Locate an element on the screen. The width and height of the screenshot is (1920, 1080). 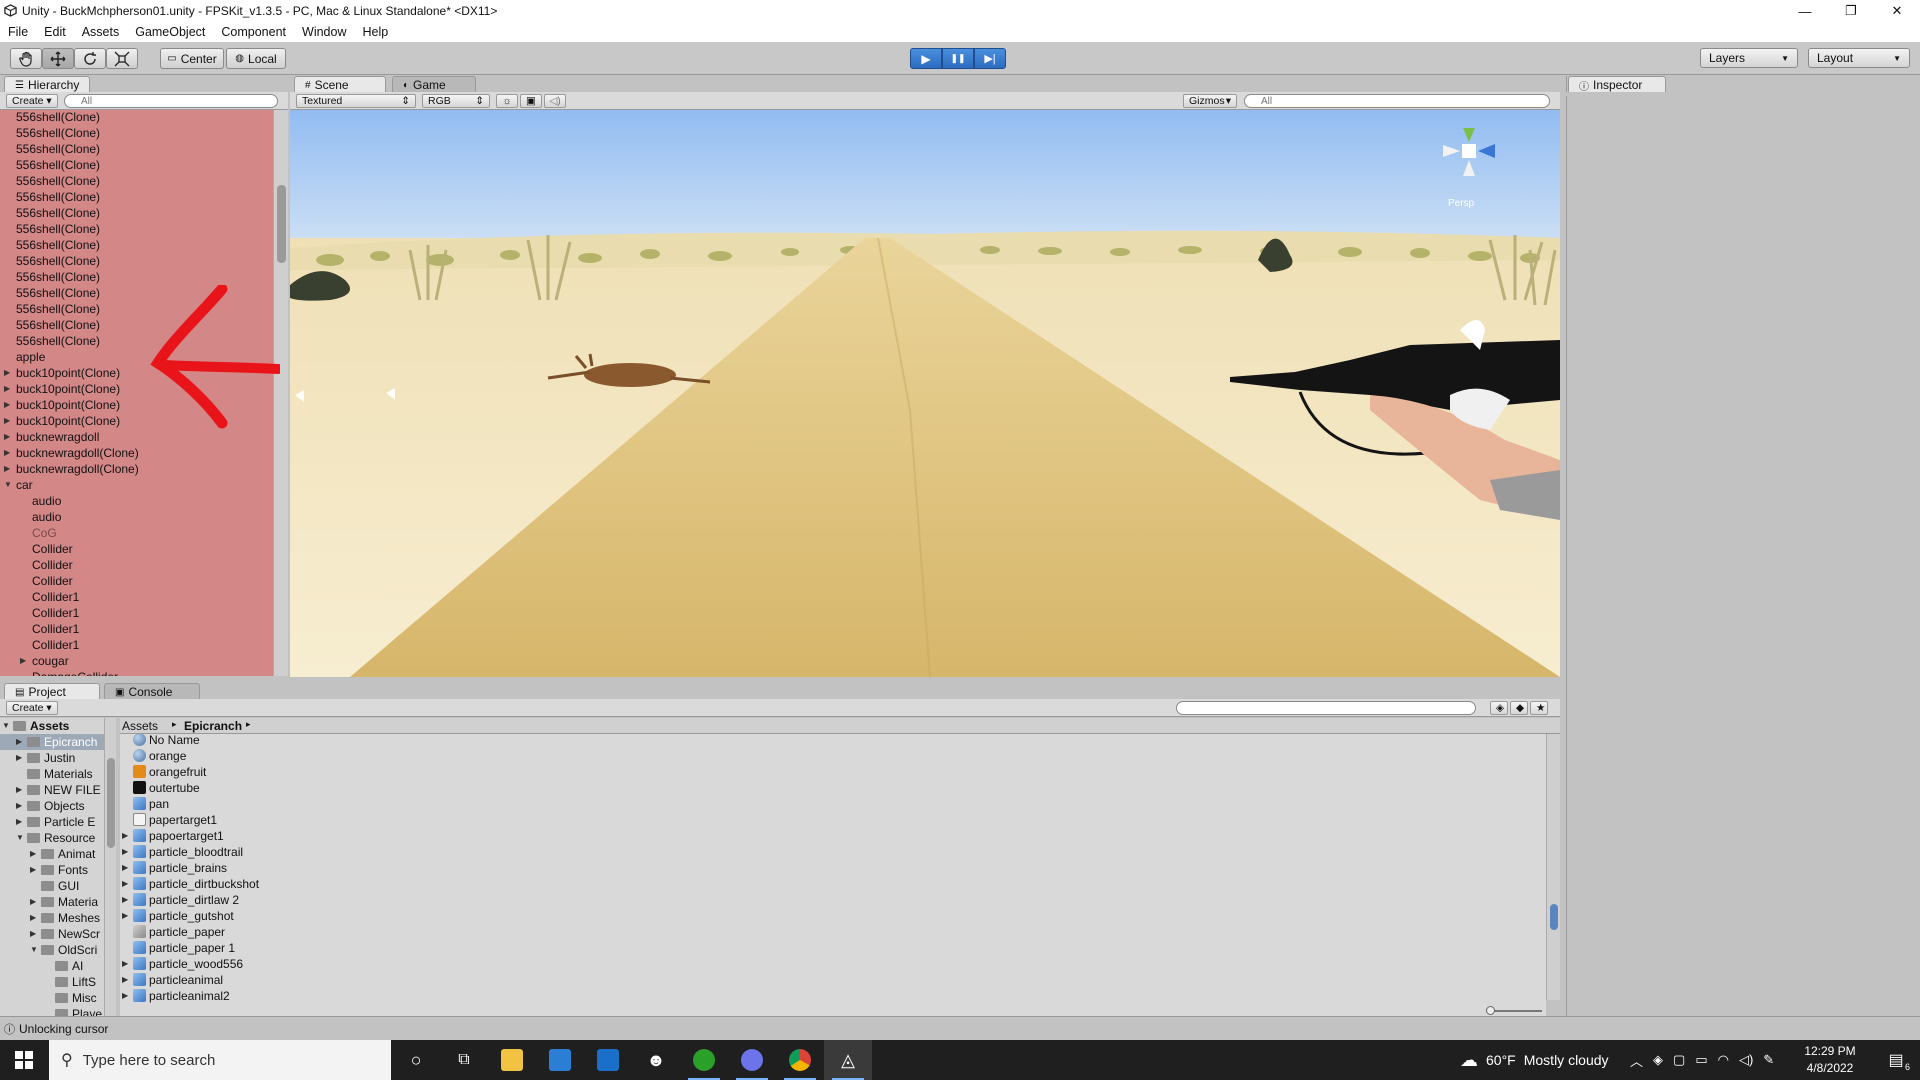
project-asset-item: particle_paper 1 is located at coordinates (830, 948).